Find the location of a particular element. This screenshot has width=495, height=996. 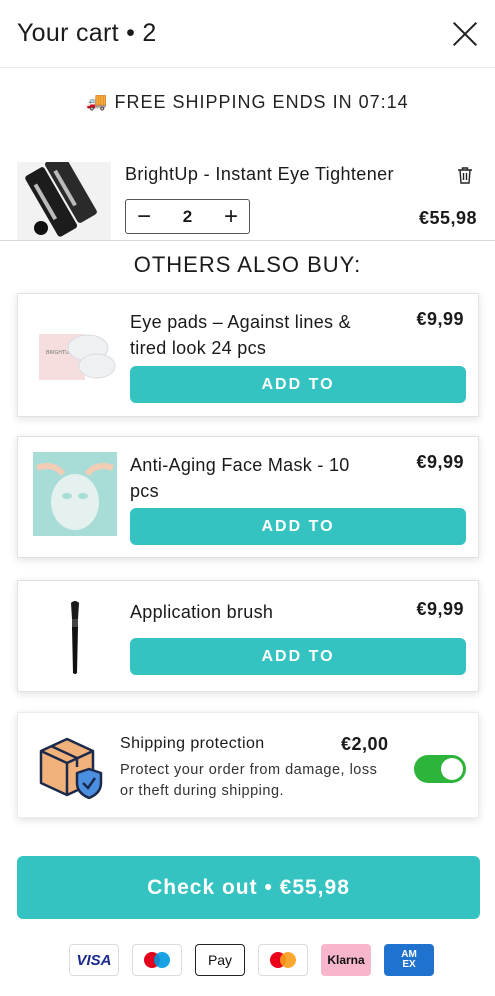

close-icon is located at coordinates (465, 34).